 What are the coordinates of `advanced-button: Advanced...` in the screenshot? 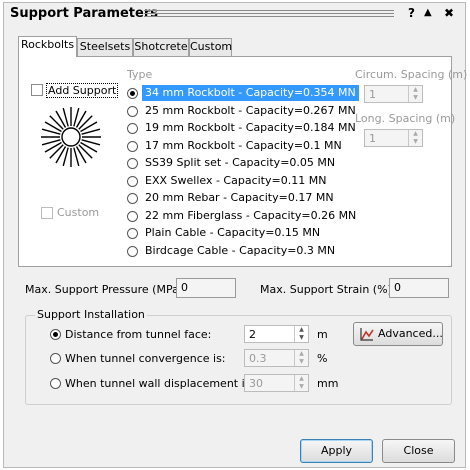 It's located at (398, 334).